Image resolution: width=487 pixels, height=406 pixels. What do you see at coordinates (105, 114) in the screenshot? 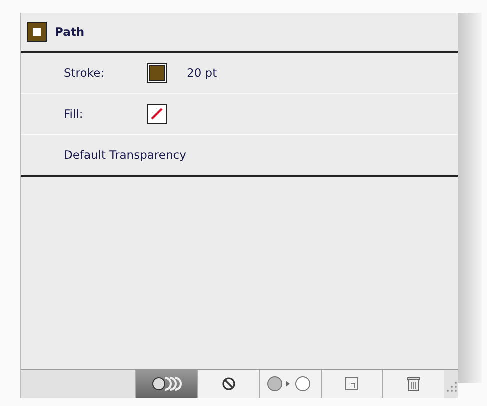
I see `attribute-label: Fill:` at bounding box center [105, 114].